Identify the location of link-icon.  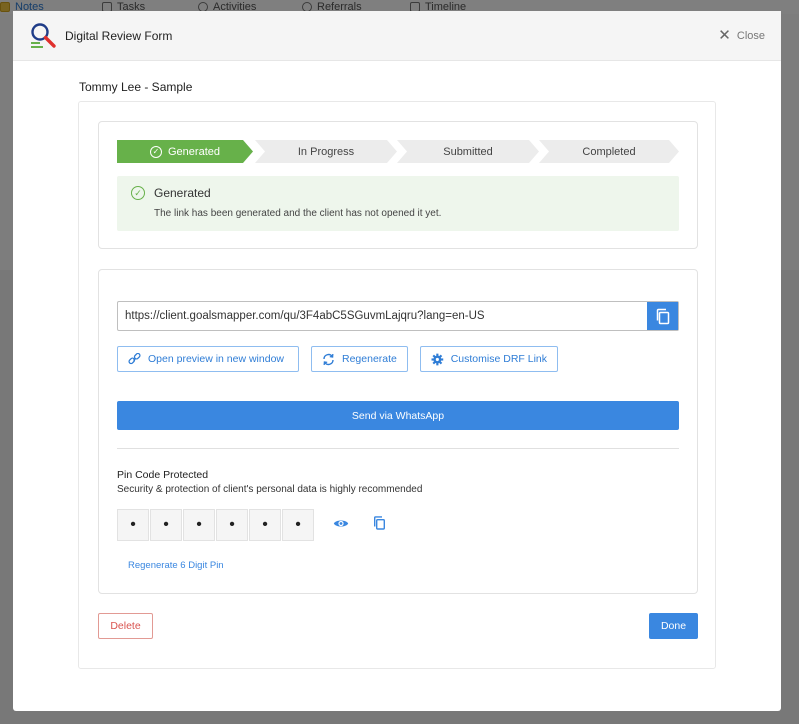
(134, 358).